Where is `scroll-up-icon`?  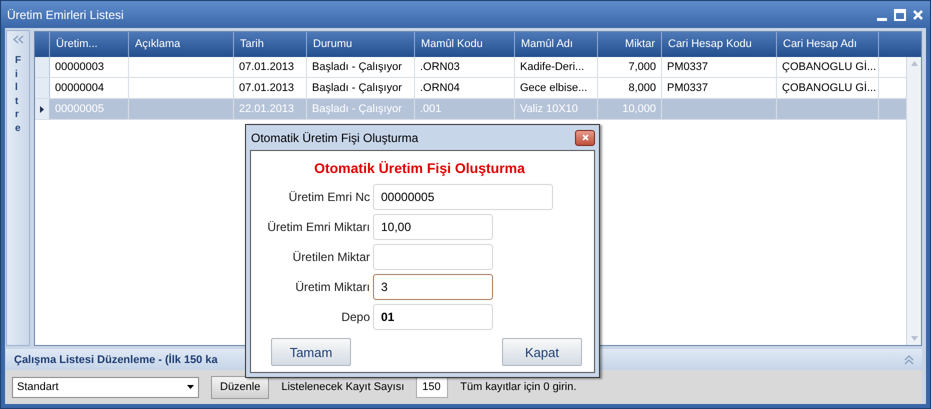 scroll-up-icon is located at coordinates (914, 63).